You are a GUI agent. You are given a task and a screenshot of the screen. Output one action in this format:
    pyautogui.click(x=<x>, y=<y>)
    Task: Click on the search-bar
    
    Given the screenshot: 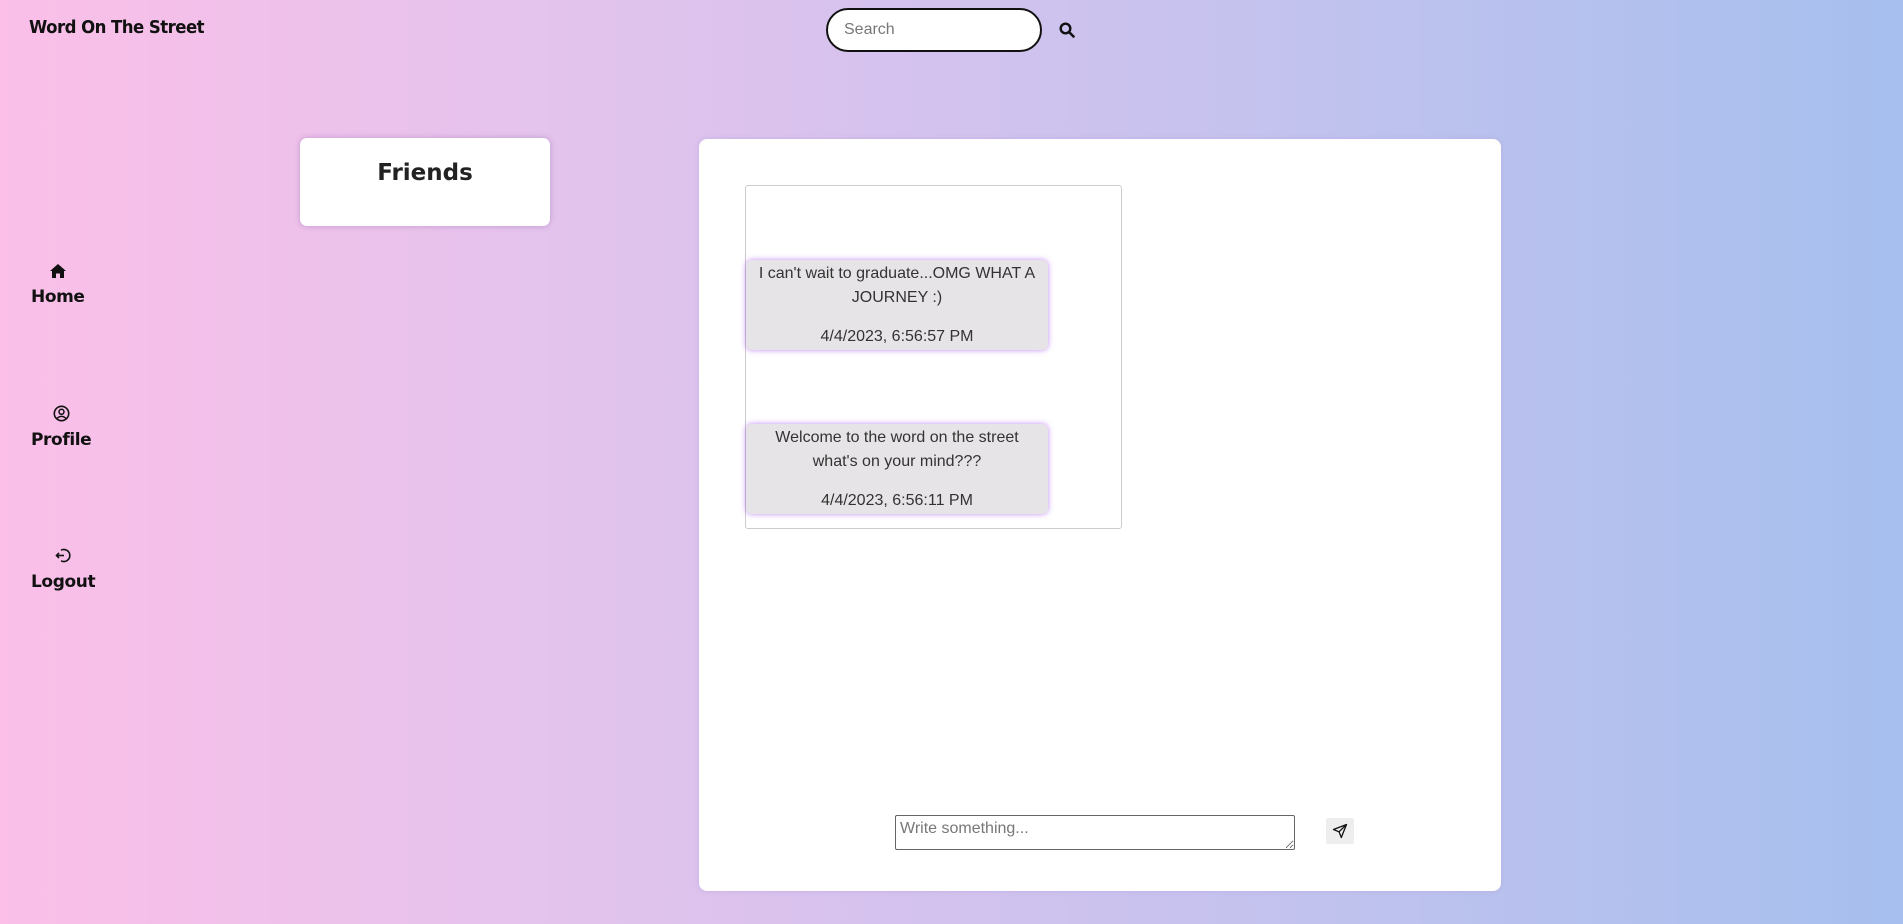 What is the action you would take?
    pyautogui.click(x=952, y=30)
    